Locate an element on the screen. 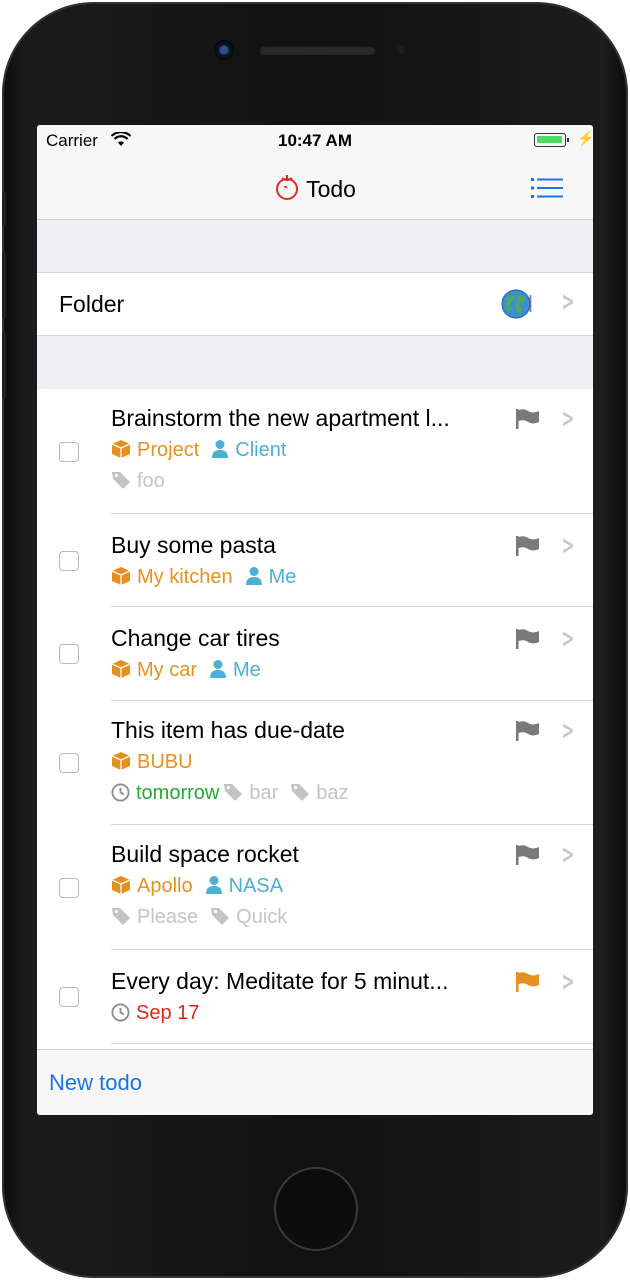  new-todo-button: New todo is located at coordinates (95, 1083).